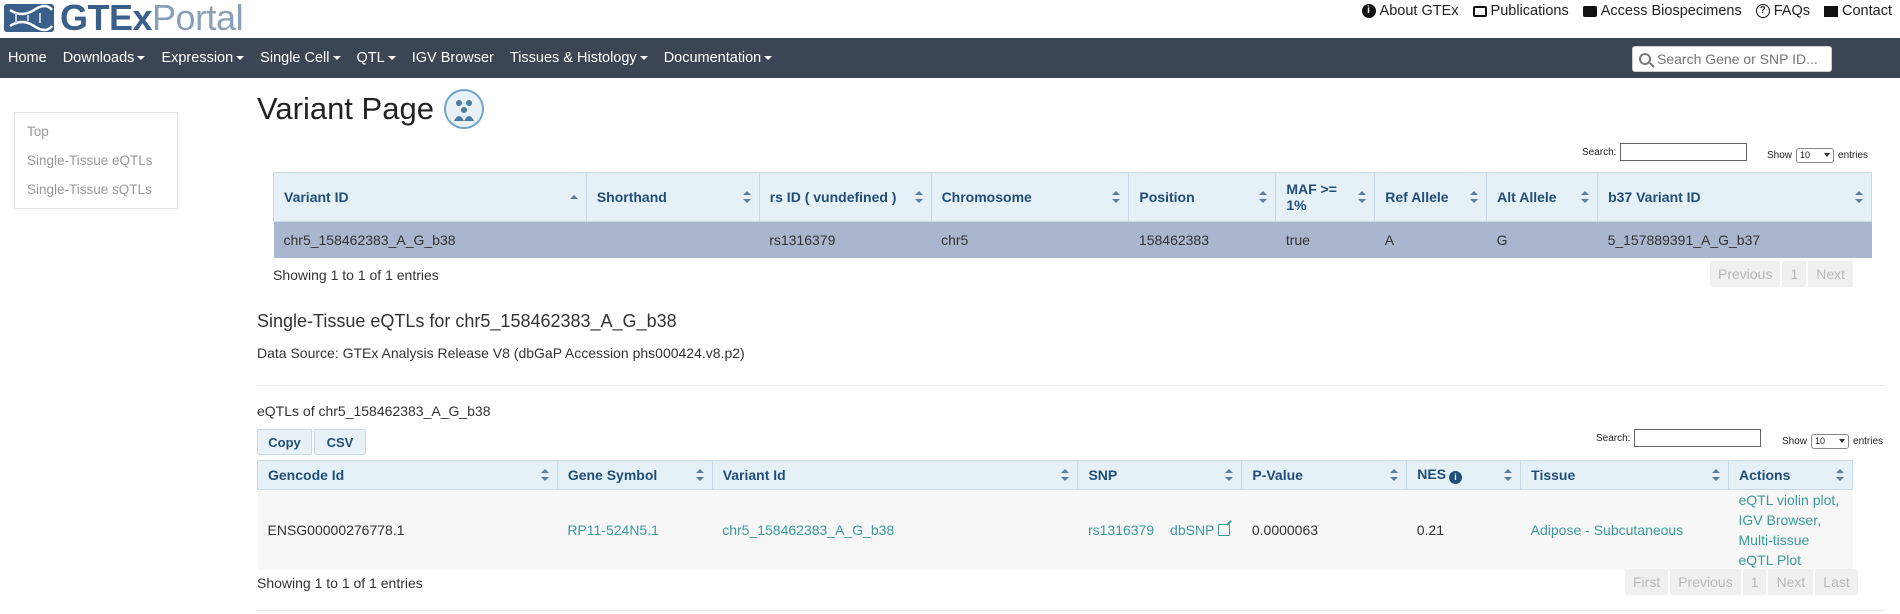 This screenshot has height=614, width=1900. Describe the element at coordinates (1831, 11) in the screenshot. I see `envelope-icon` at that location.